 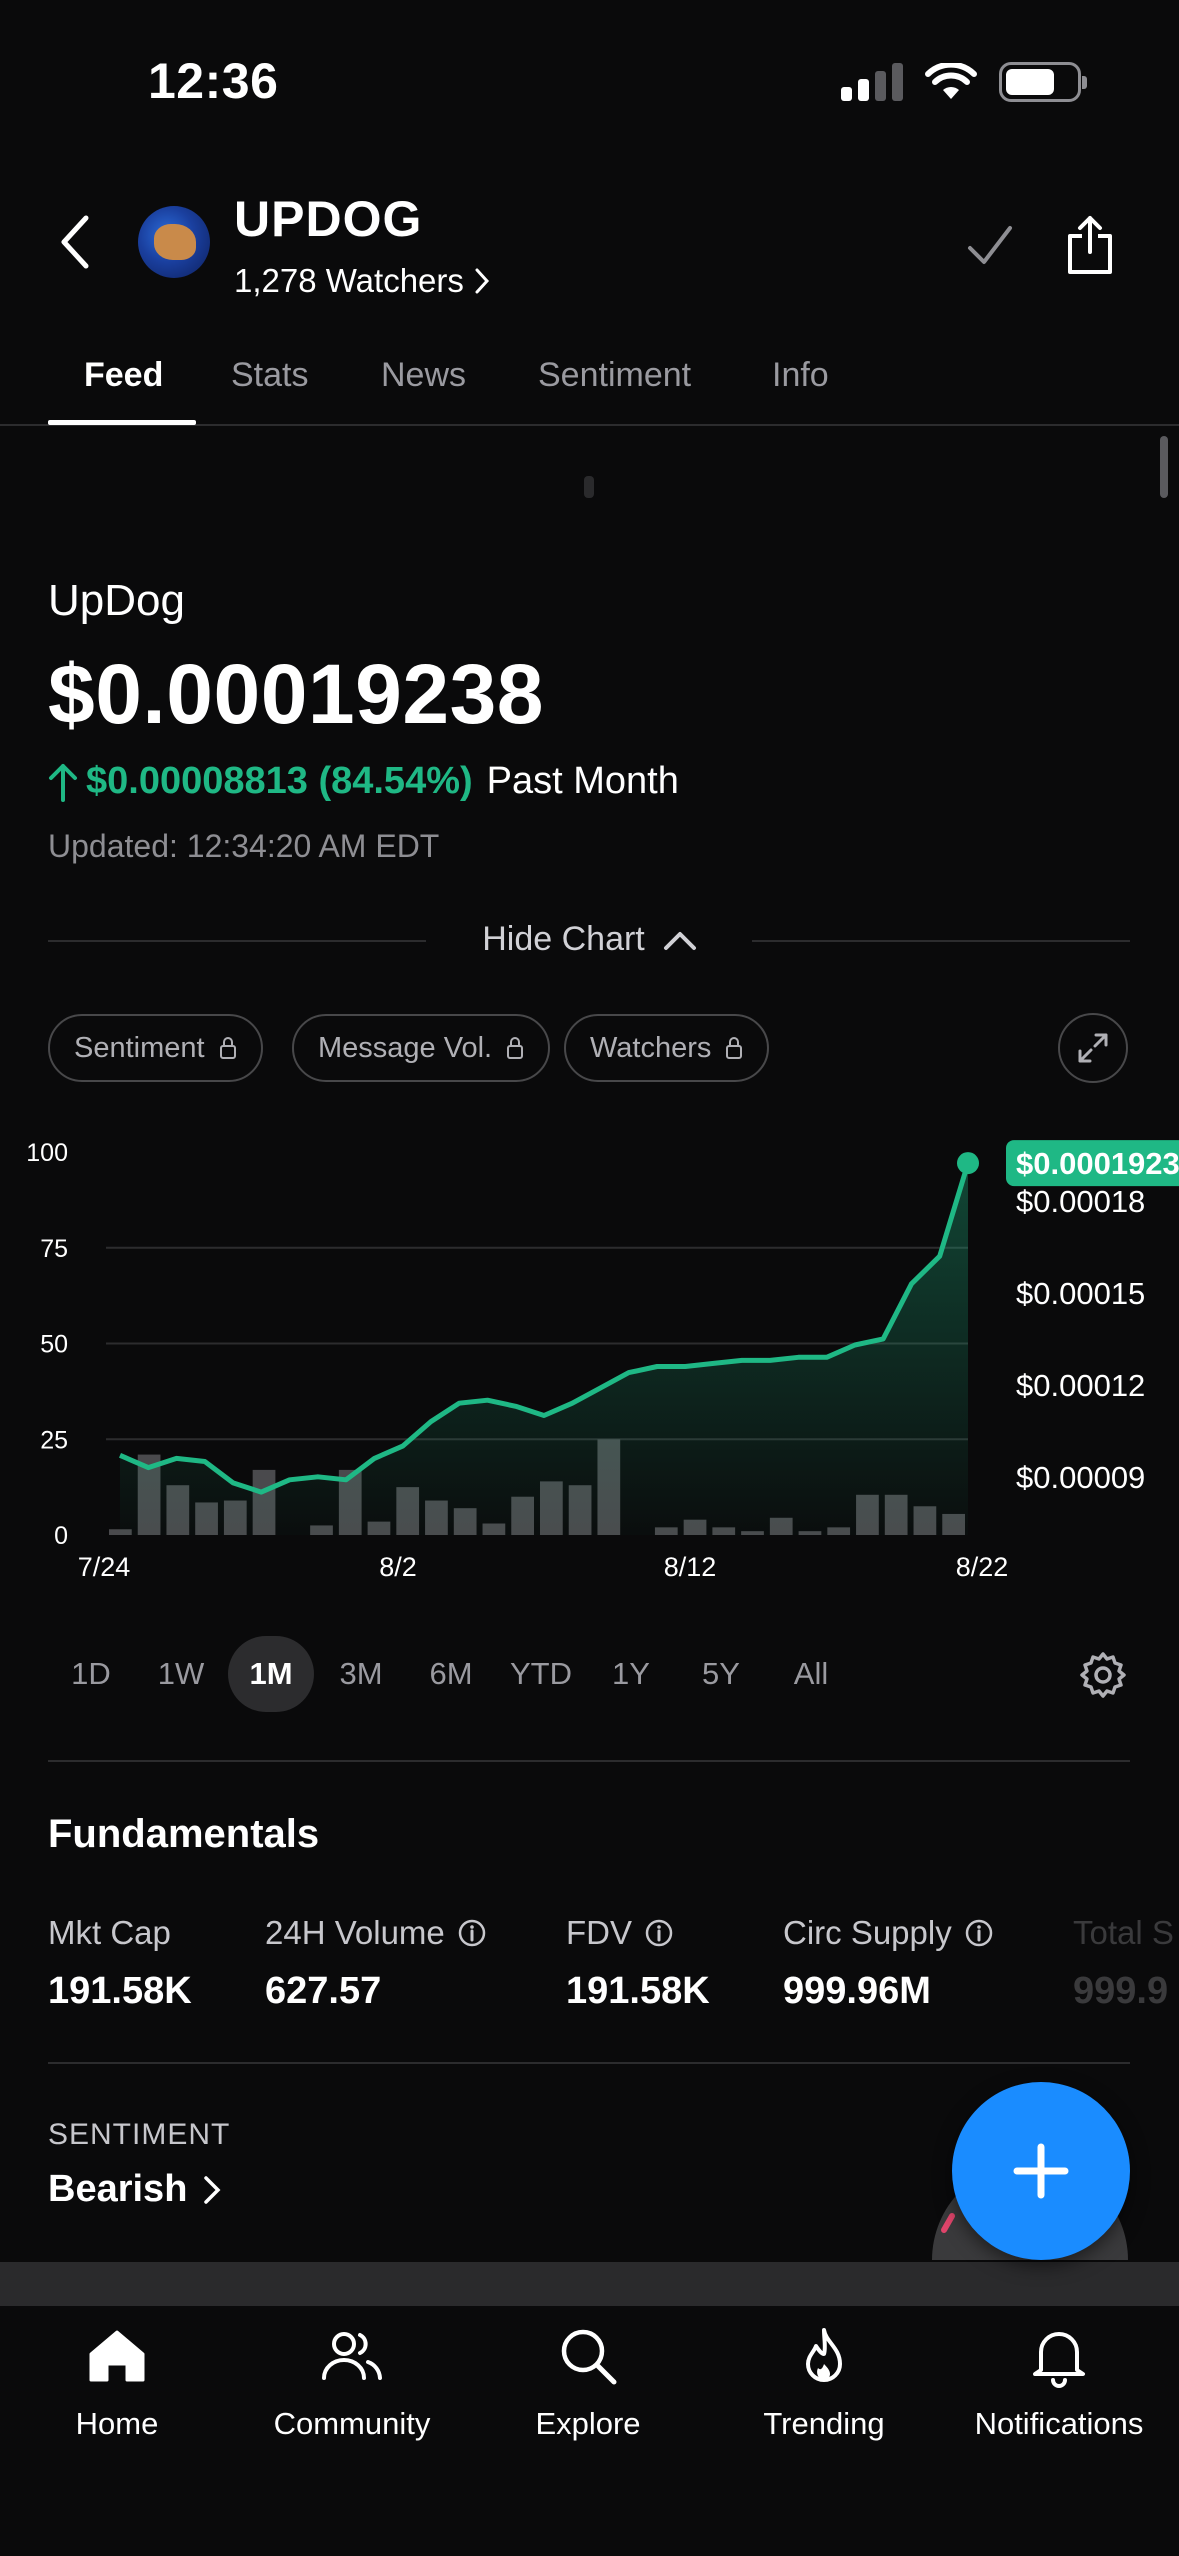 What do you see at coordinates (355, 1932) in the screenshot?
I see `fund-label-text: 24H Volume` at bounding box center [355, 1932].